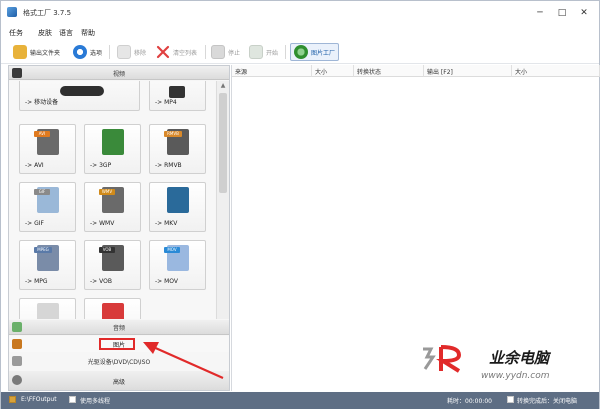  I want to click on format-mp4: -> MP4, so click(177, 96).